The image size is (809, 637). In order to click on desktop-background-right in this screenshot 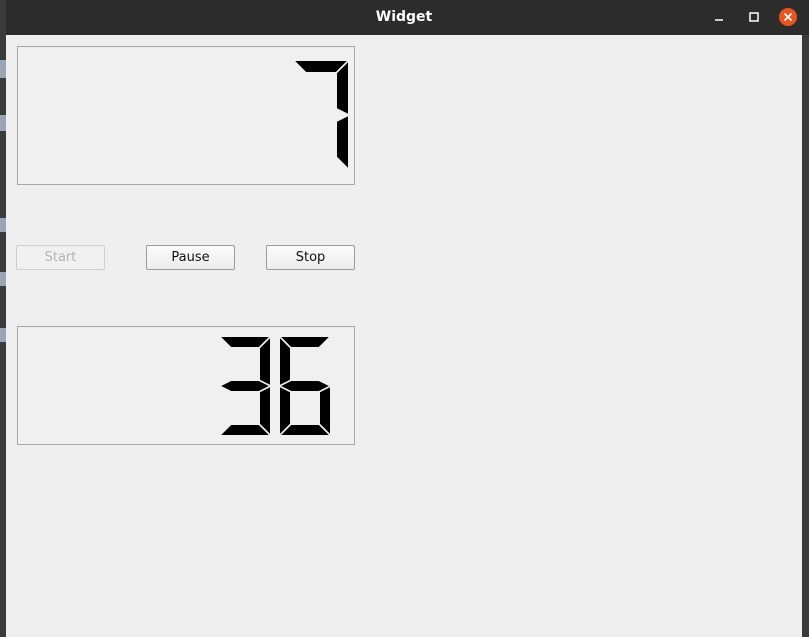, I will do `click(805, 336)`.